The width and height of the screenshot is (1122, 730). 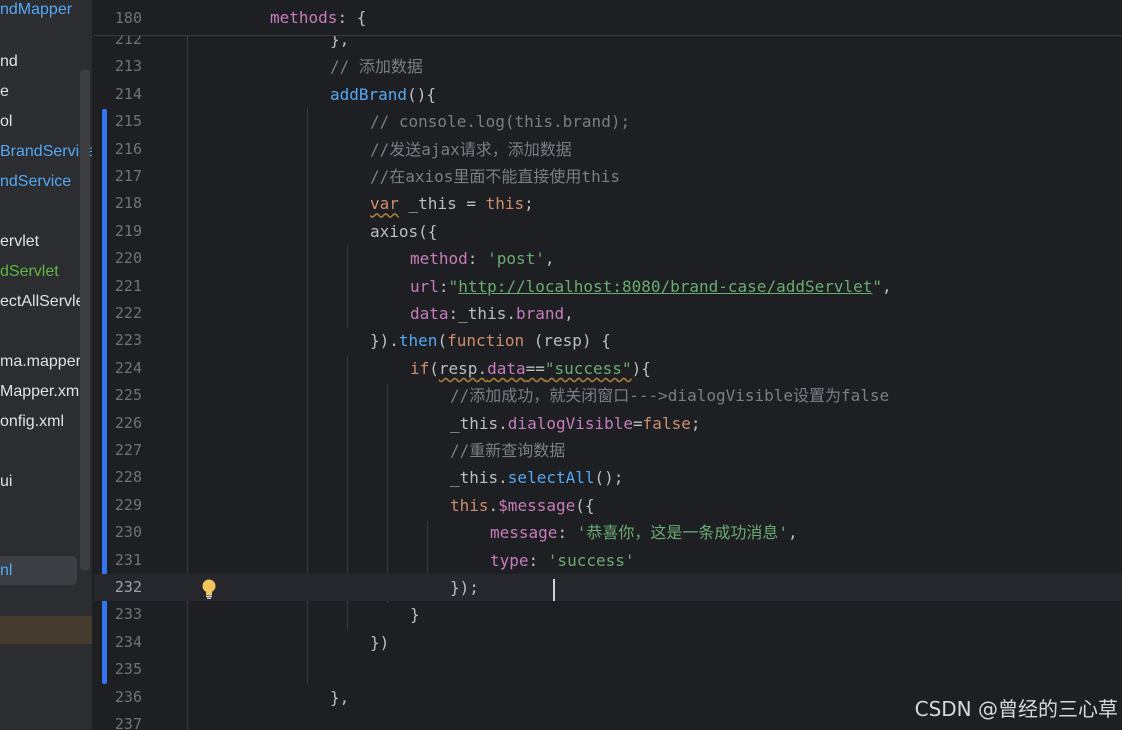 I want to click on code-token: then, so click(x=418, y=341).